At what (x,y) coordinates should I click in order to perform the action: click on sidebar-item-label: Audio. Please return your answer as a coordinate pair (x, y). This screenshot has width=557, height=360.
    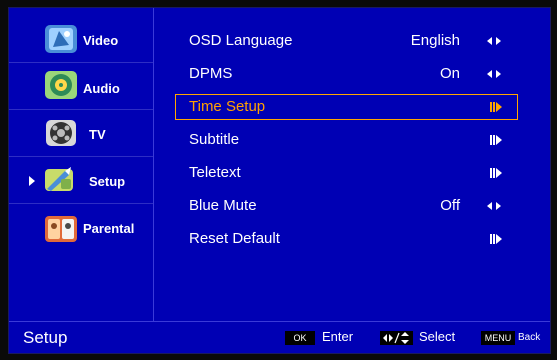
    Looking at the image, I should click on (101, 88).